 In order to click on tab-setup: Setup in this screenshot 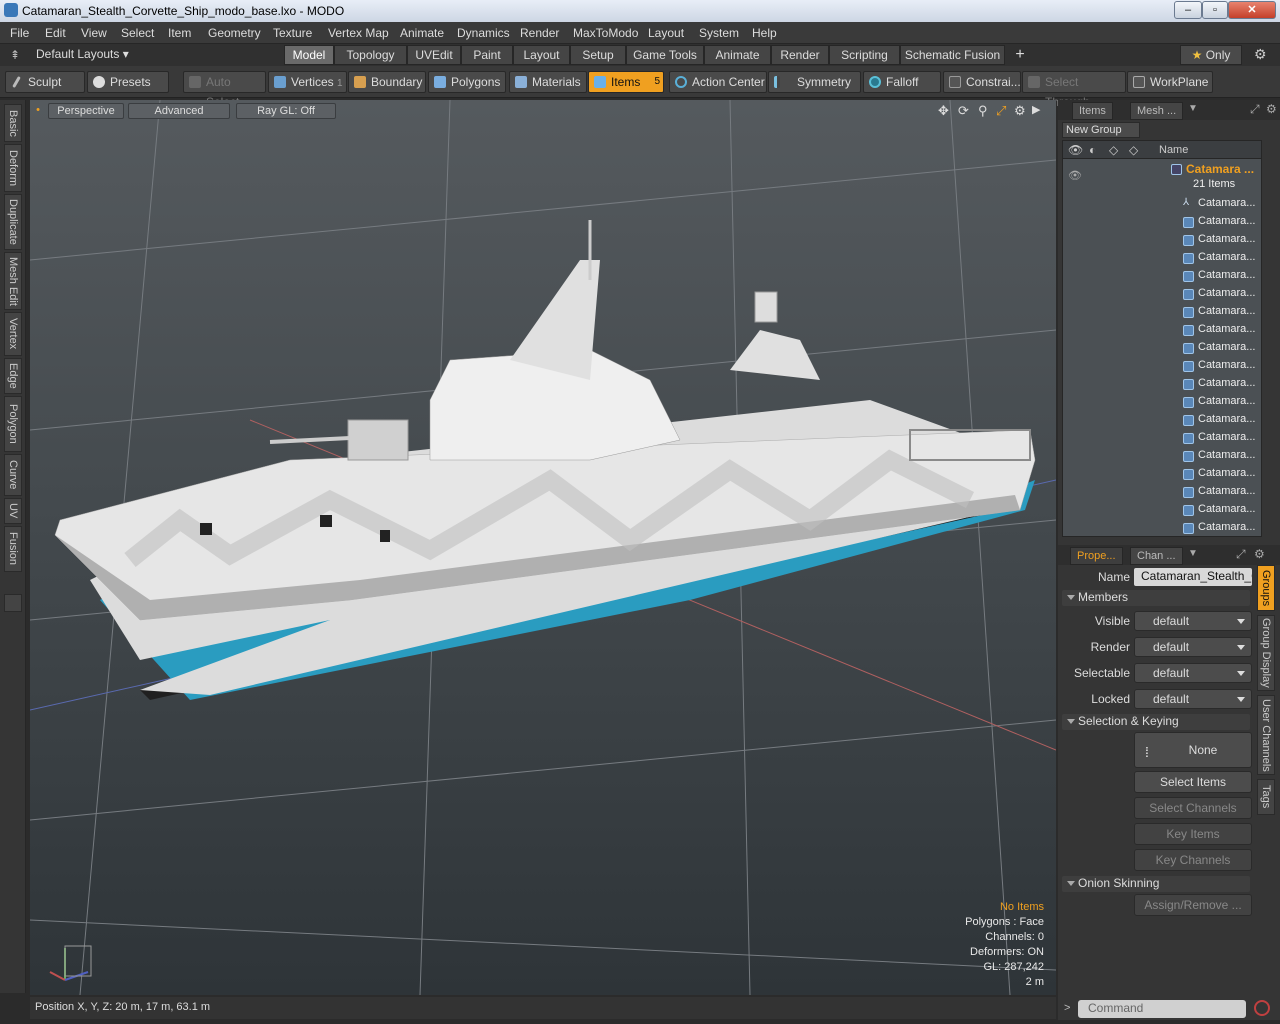, I will do `click(598, 55)`.